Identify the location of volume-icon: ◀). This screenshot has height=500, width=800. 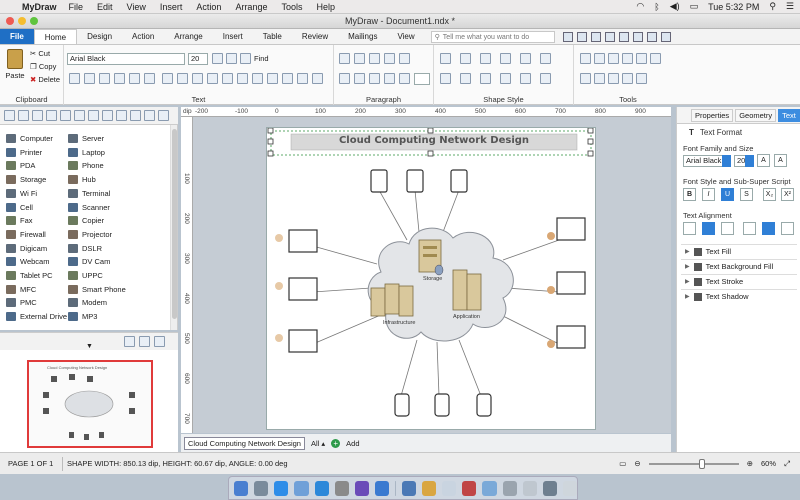
(675, 6).